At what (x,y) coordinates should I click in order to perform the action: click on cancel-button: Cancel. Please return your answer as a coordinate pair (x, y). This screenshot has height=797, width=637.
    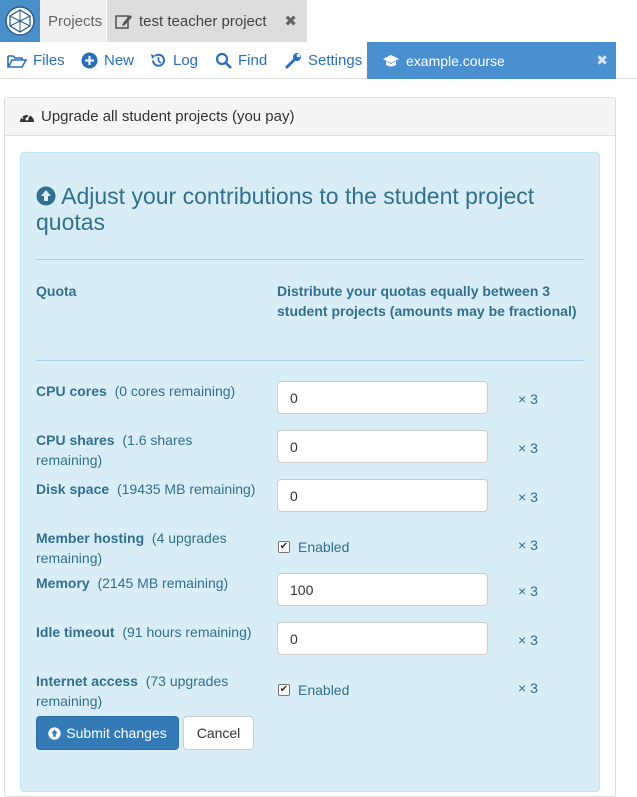
    Looking at the image, I should click on (218, 733).